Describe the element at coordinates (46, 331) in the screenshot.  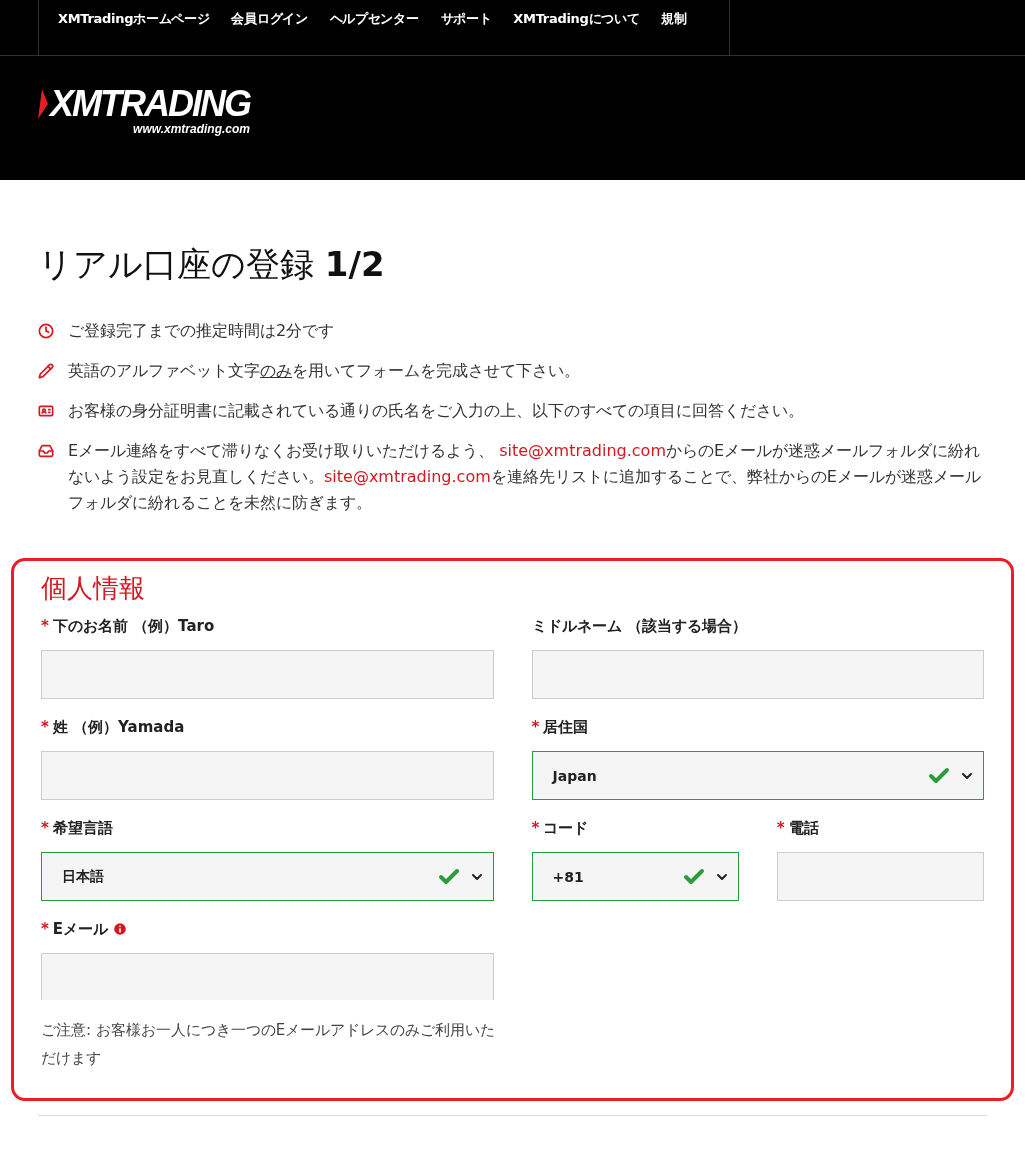
I see `clock-icon` at that location.